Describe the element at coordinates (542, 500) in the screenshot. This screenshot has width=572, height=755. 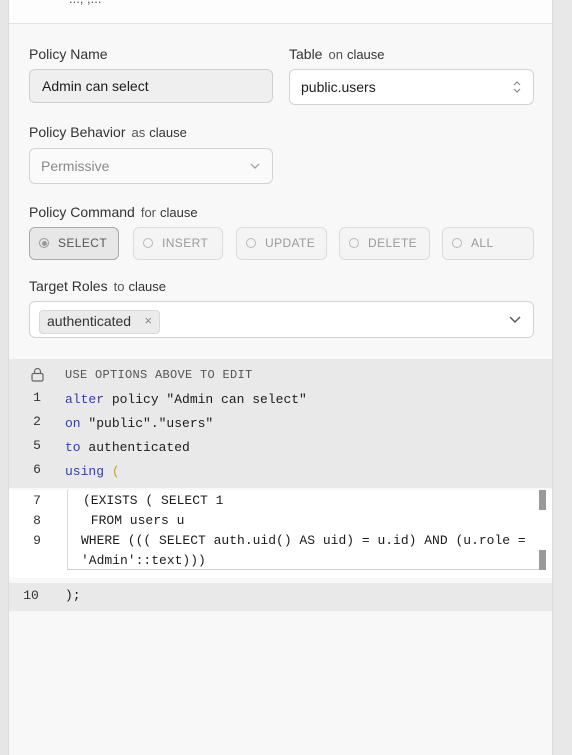
I see `vertical-scrollbar-thumb` at that location.